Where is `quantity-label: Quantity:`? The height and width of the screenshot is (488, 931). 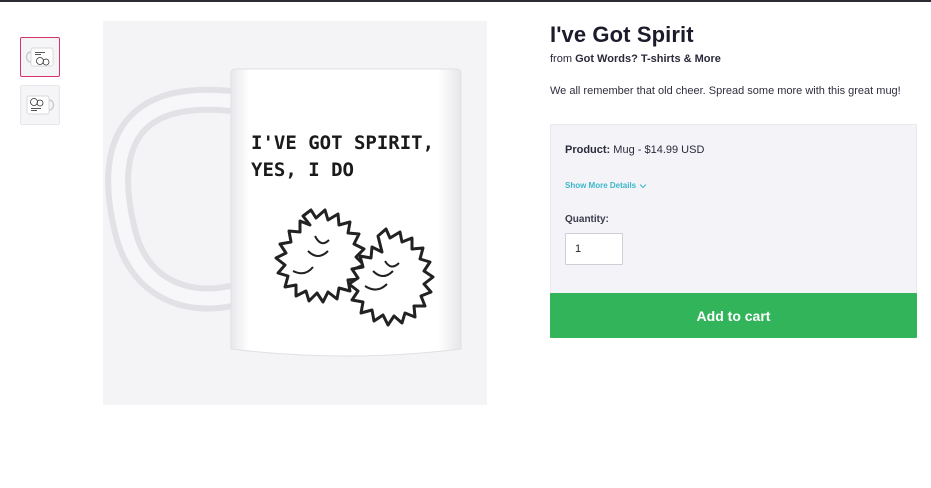
quantity-label: Quantity: is located at coordinates (587, 219).